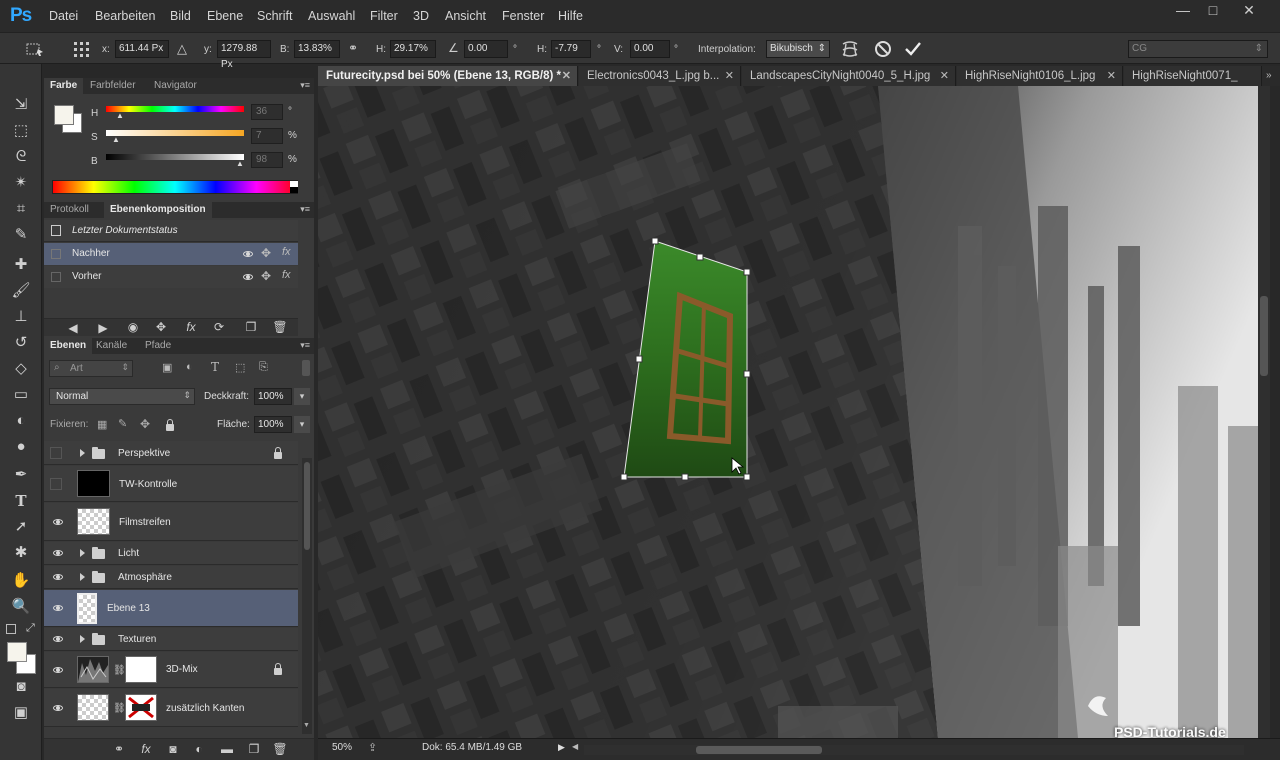  What do you see at coordinates (1213, 10) in the screenshot?
I see `maximize-button: □` at bounding box center [1213, 10].